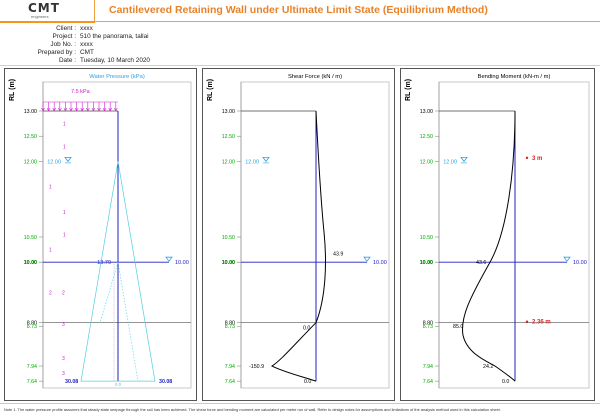 Image resolution: width=600 pixels, height=419 pixels. What do you see at coordinates (298, 246) in the screenshot?
I see `shear-force-curve` at bounding box center [298, 246].